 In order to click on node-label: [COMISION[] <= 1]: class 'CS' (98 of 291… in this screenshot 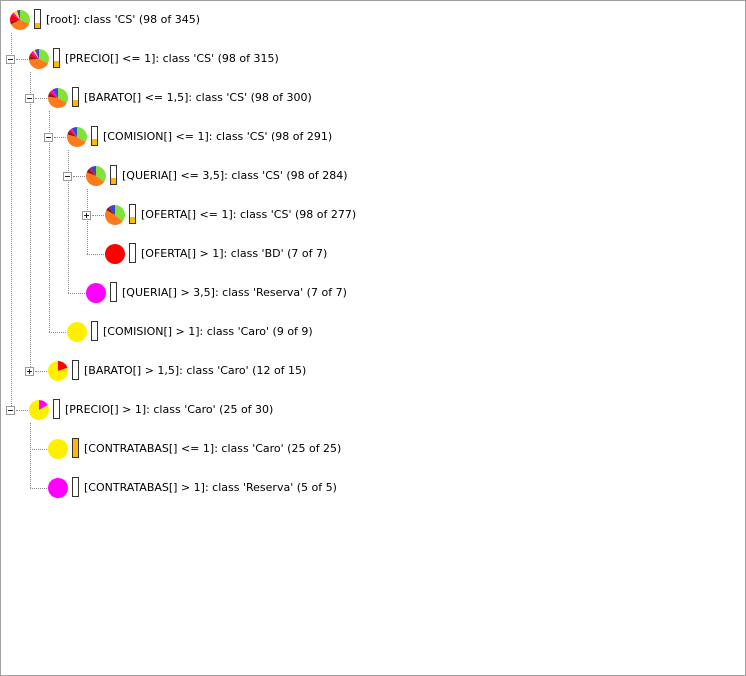, I will do `click(218, 136)`.